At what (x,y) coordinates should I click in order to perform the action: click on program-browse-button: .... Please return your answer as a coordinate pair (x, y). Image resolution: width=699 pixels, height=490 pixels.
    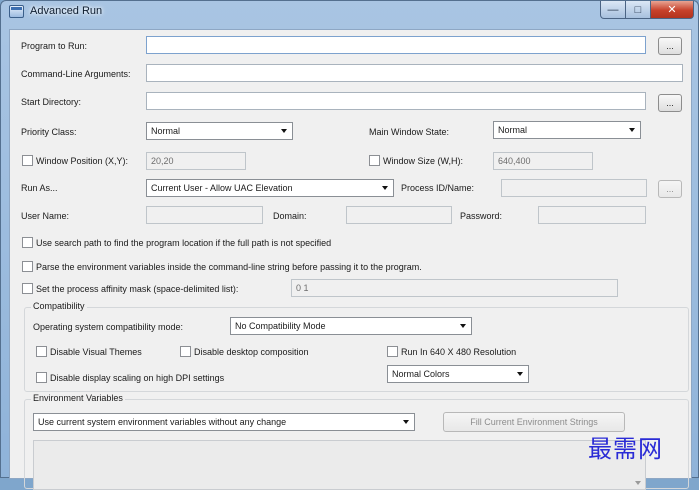
    Looking at the image, I should click on (670, 46).